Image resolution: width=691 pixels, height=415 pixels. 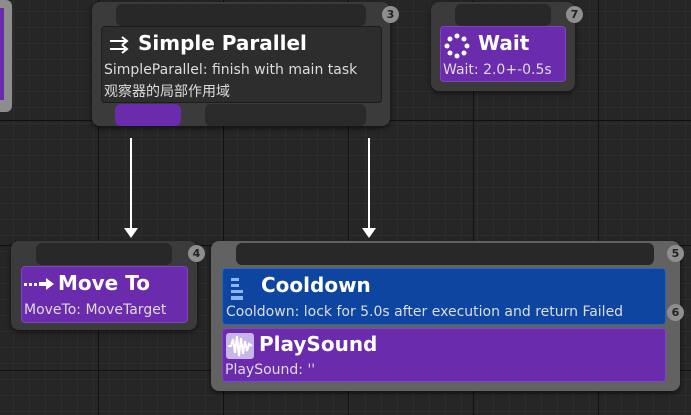 I want to click on node-description: Wait: 2.0+-0.5s, so click(x=497, y=70).